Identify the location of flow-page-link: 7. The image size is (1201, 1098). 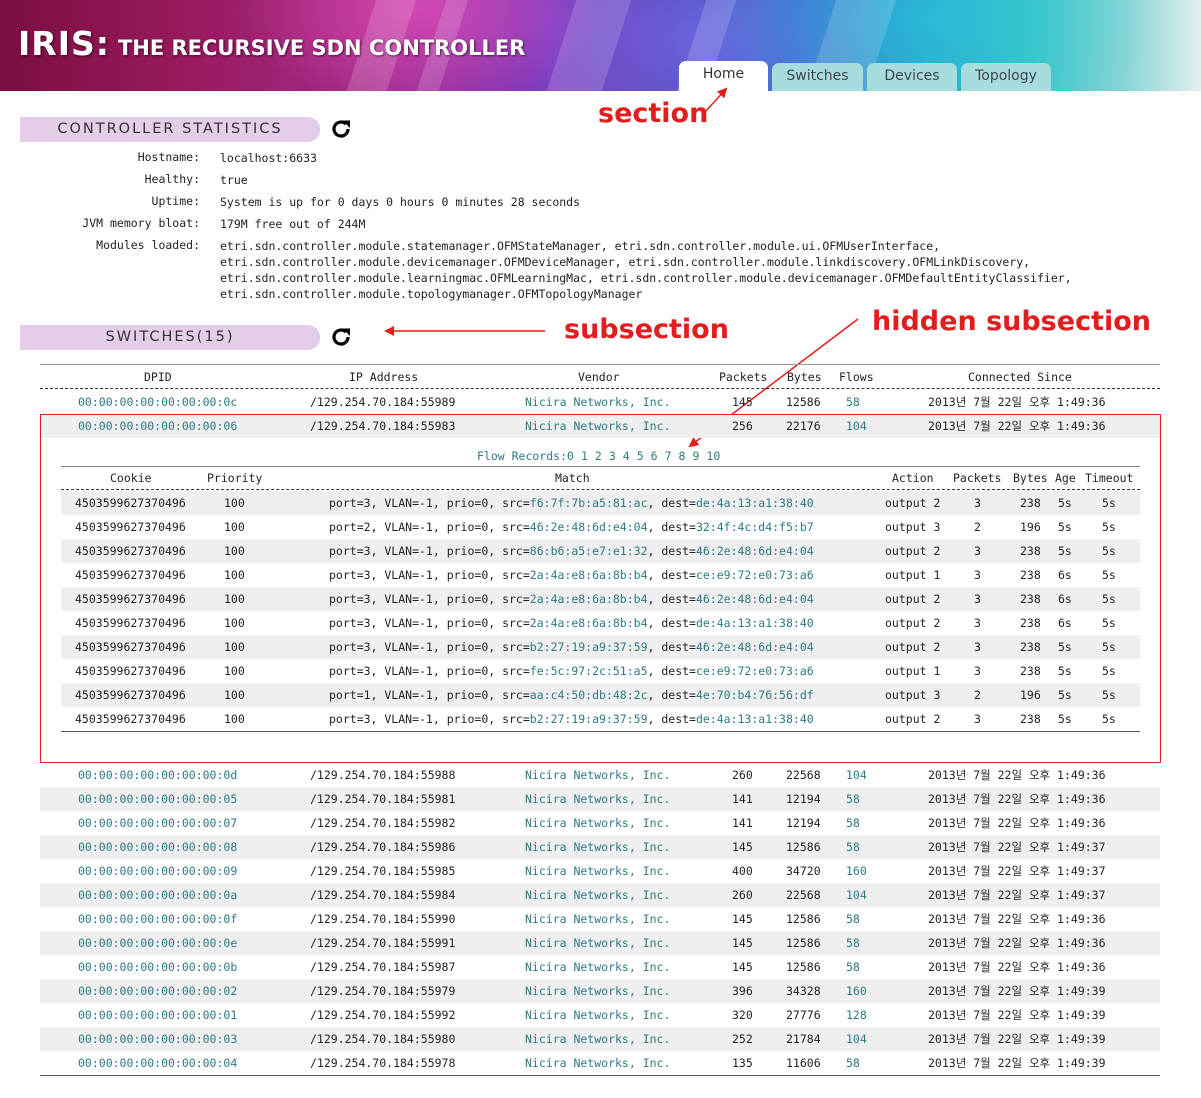
(668, 456).